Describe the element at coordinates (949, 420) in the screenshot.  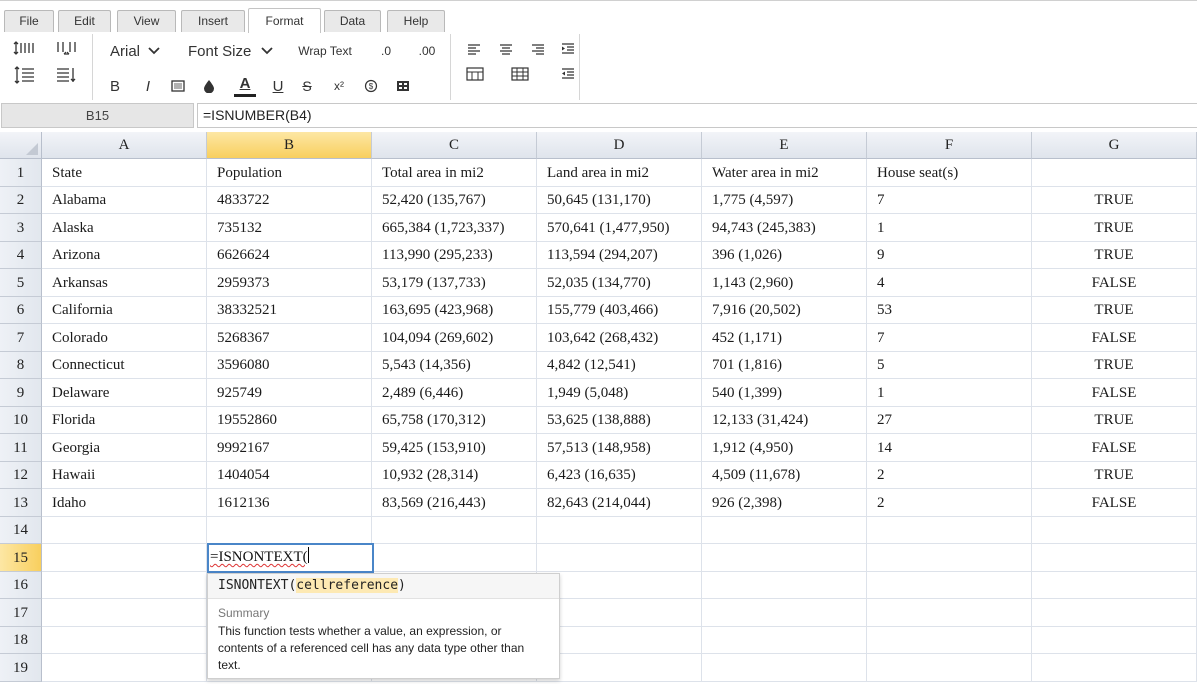
I see `cell-f10: 27` at that location.